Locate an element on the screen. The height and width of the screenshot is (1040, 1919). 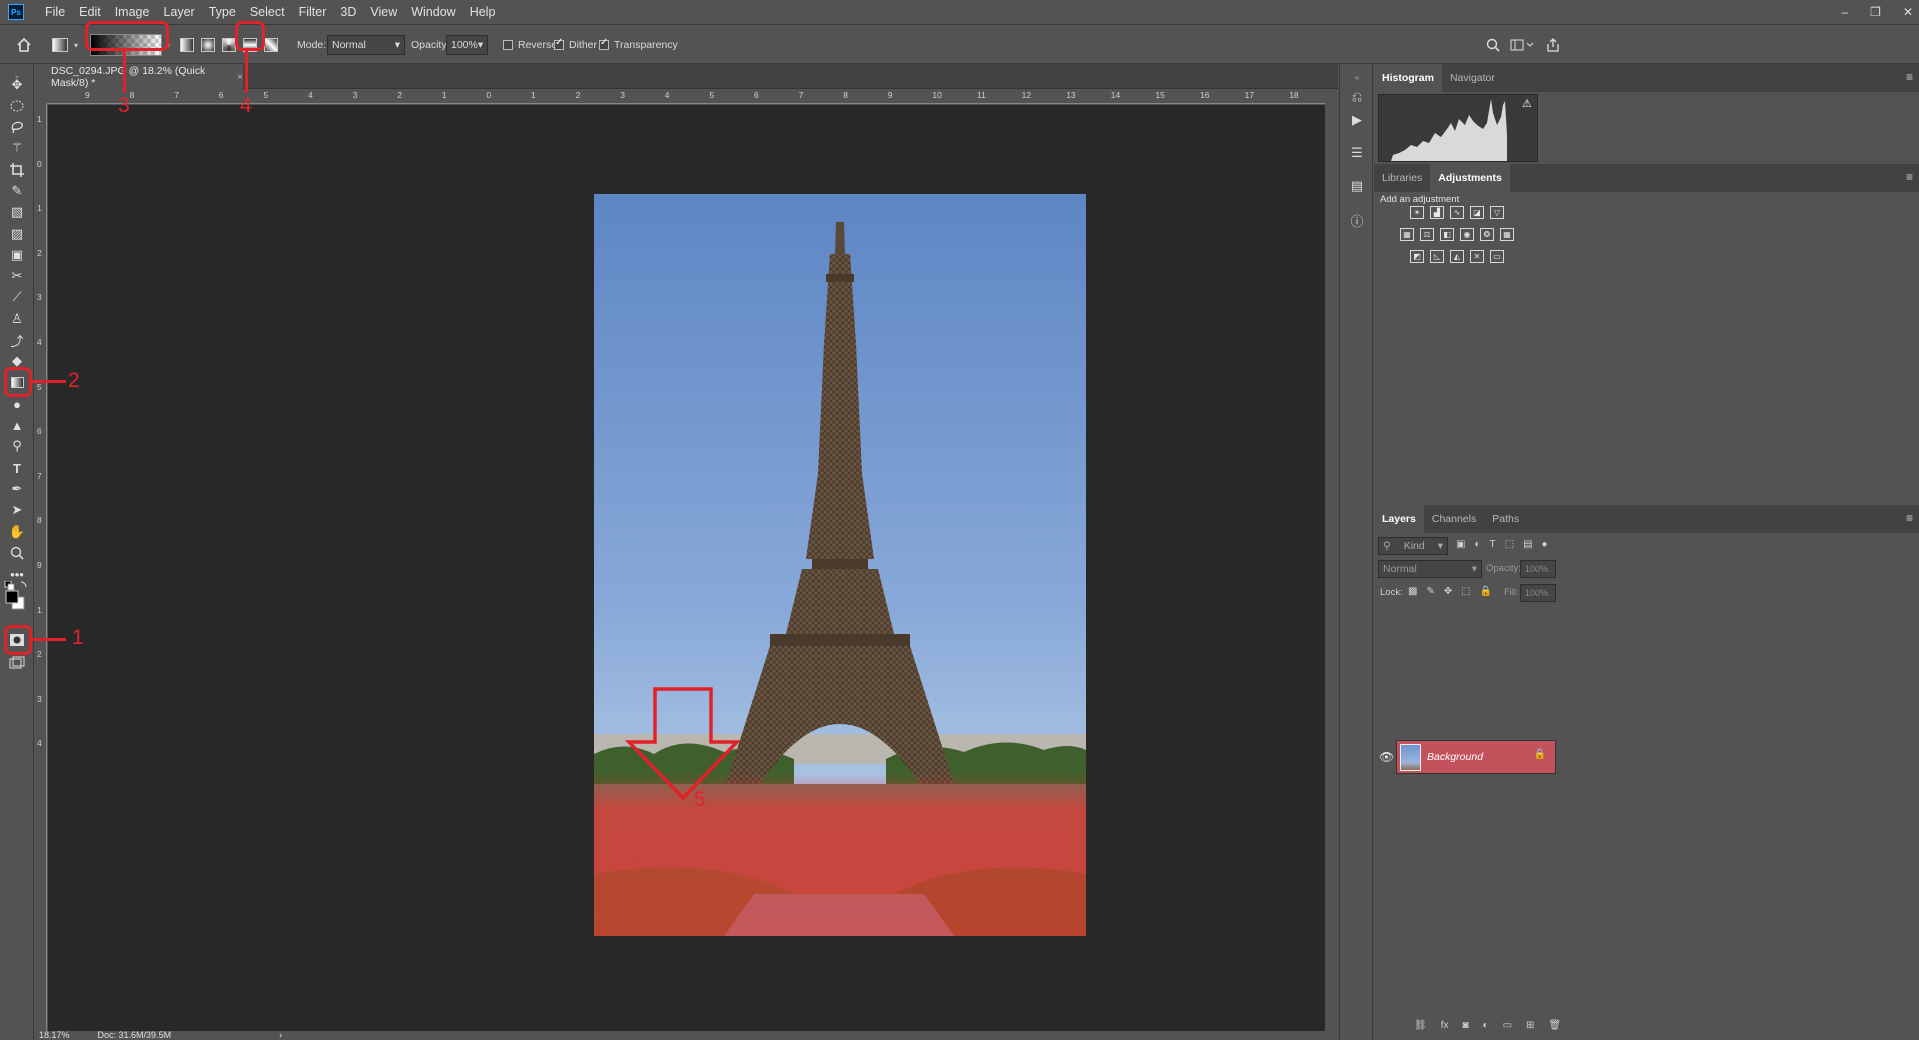
curves-icon: ∿ is located at coordinates (1457, 212).